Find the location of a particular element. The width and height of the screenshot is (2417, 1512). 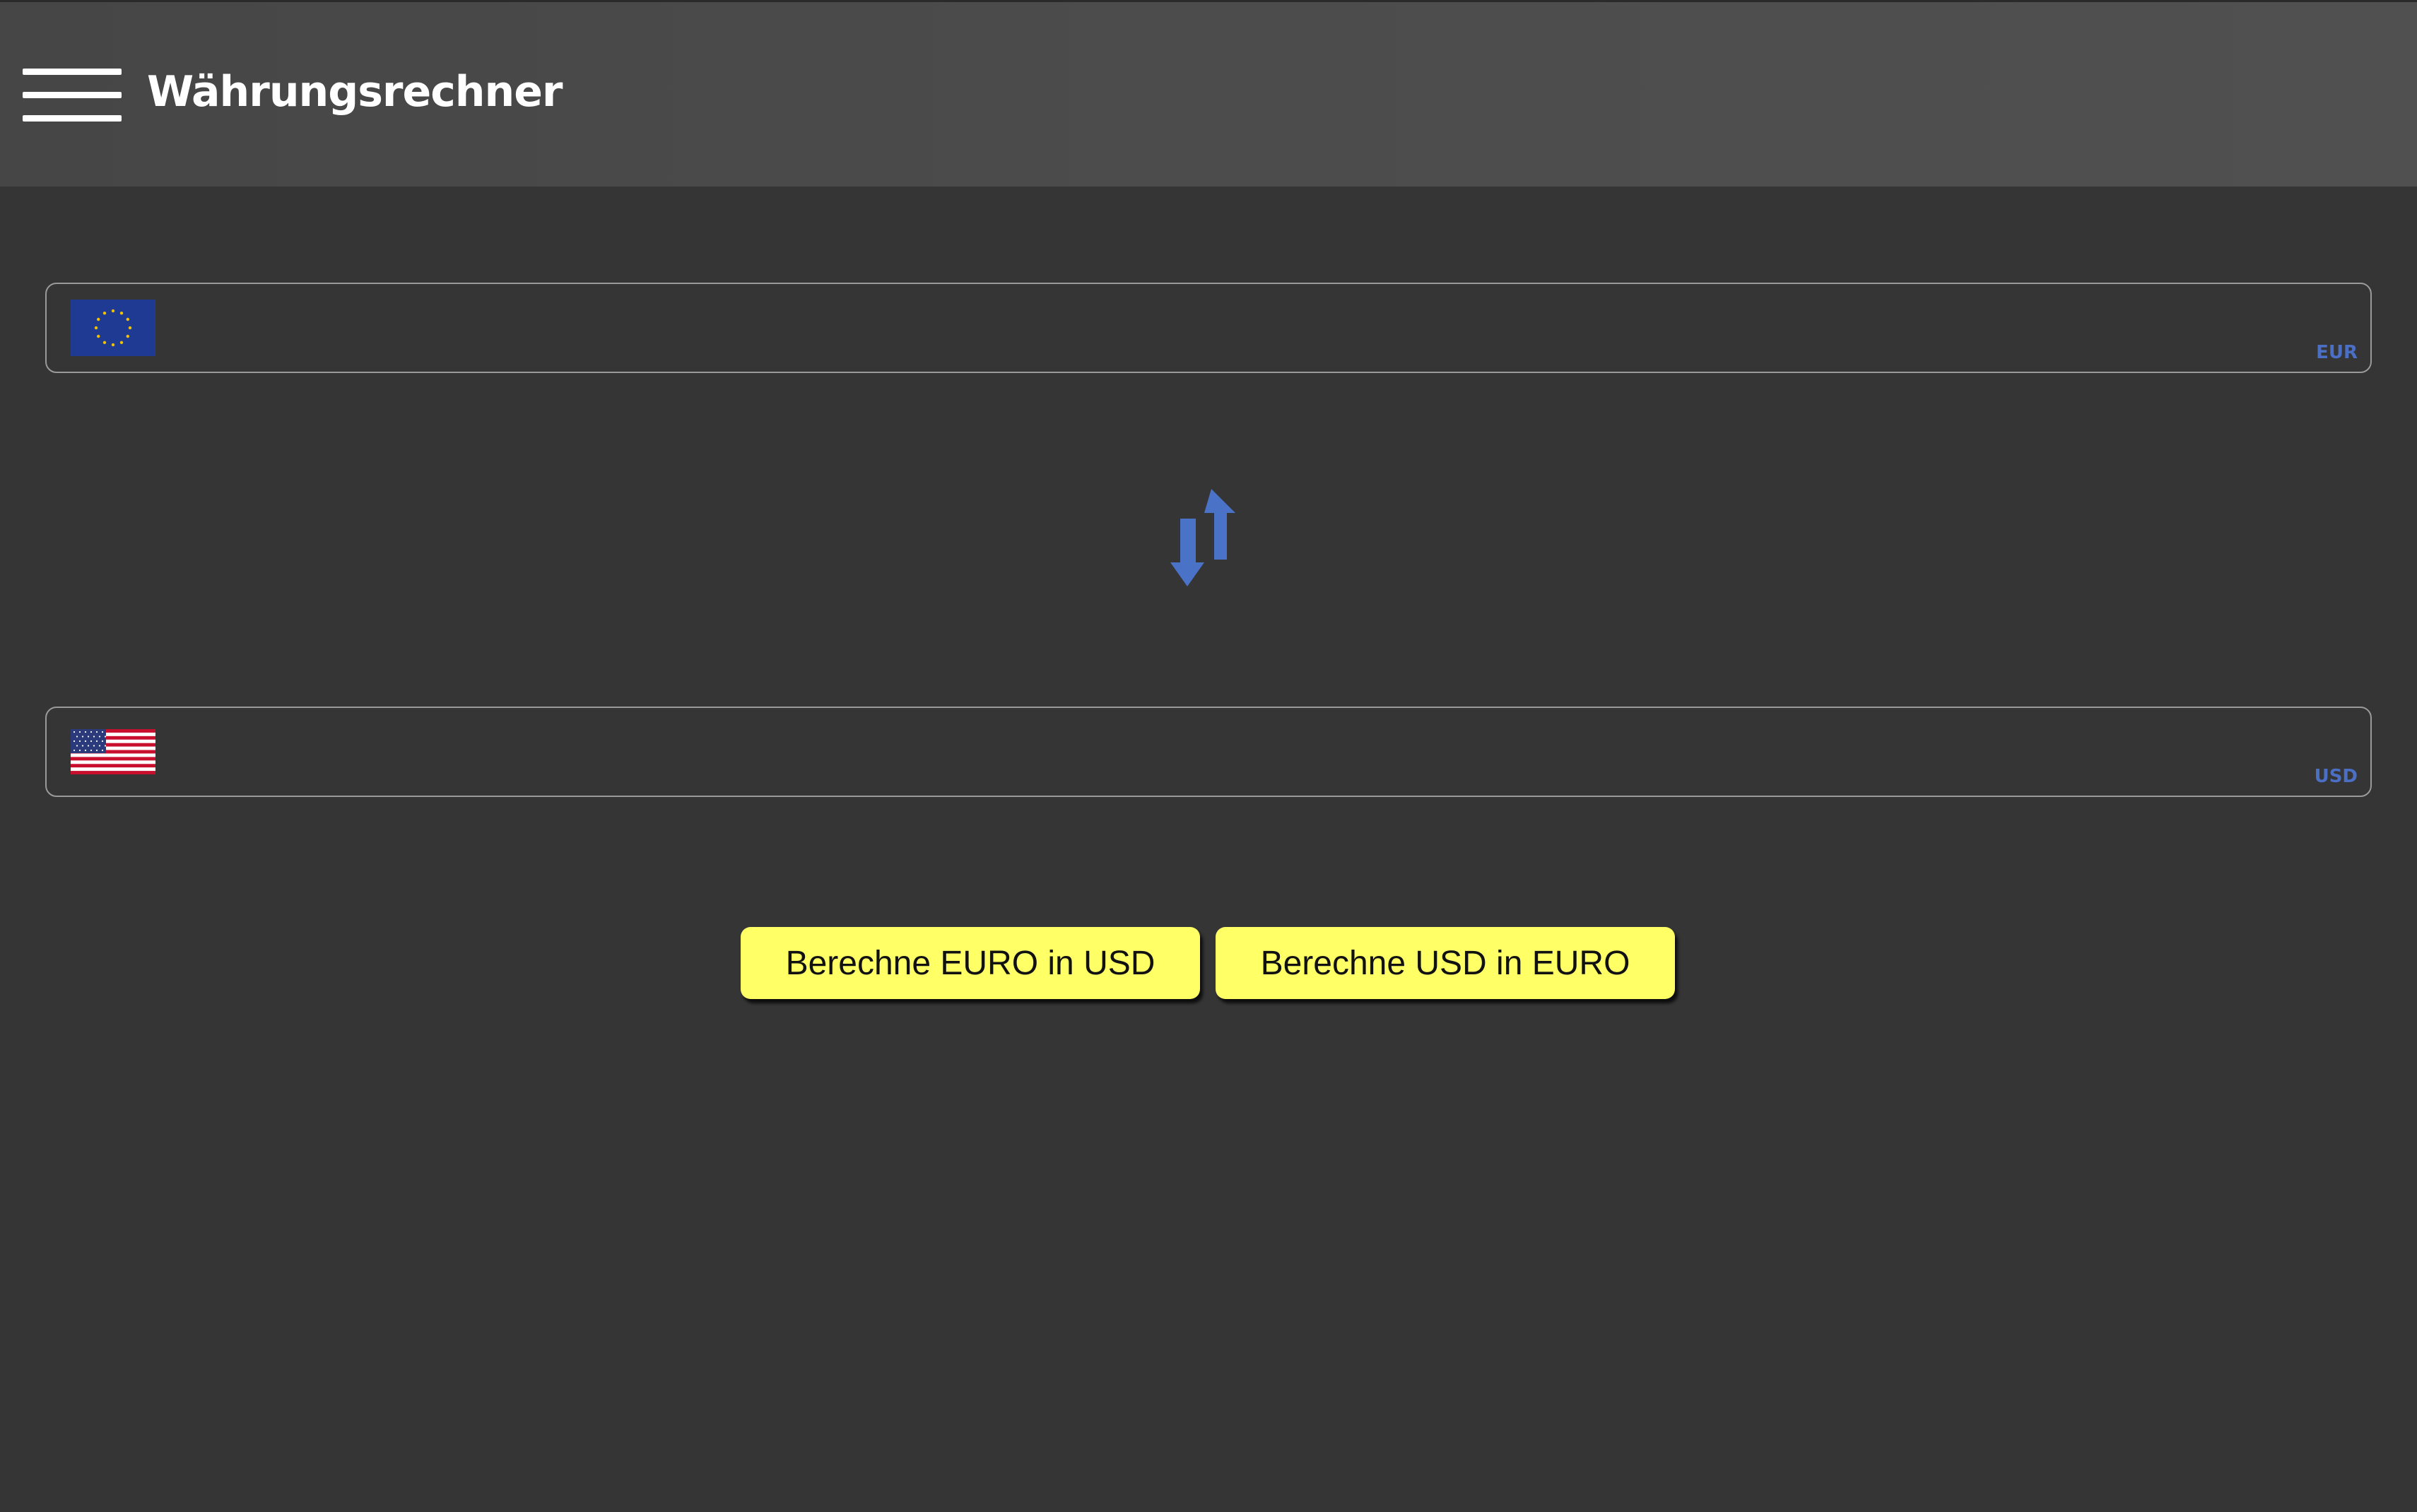

us-flag-icon is located at coordinates (113, 751).